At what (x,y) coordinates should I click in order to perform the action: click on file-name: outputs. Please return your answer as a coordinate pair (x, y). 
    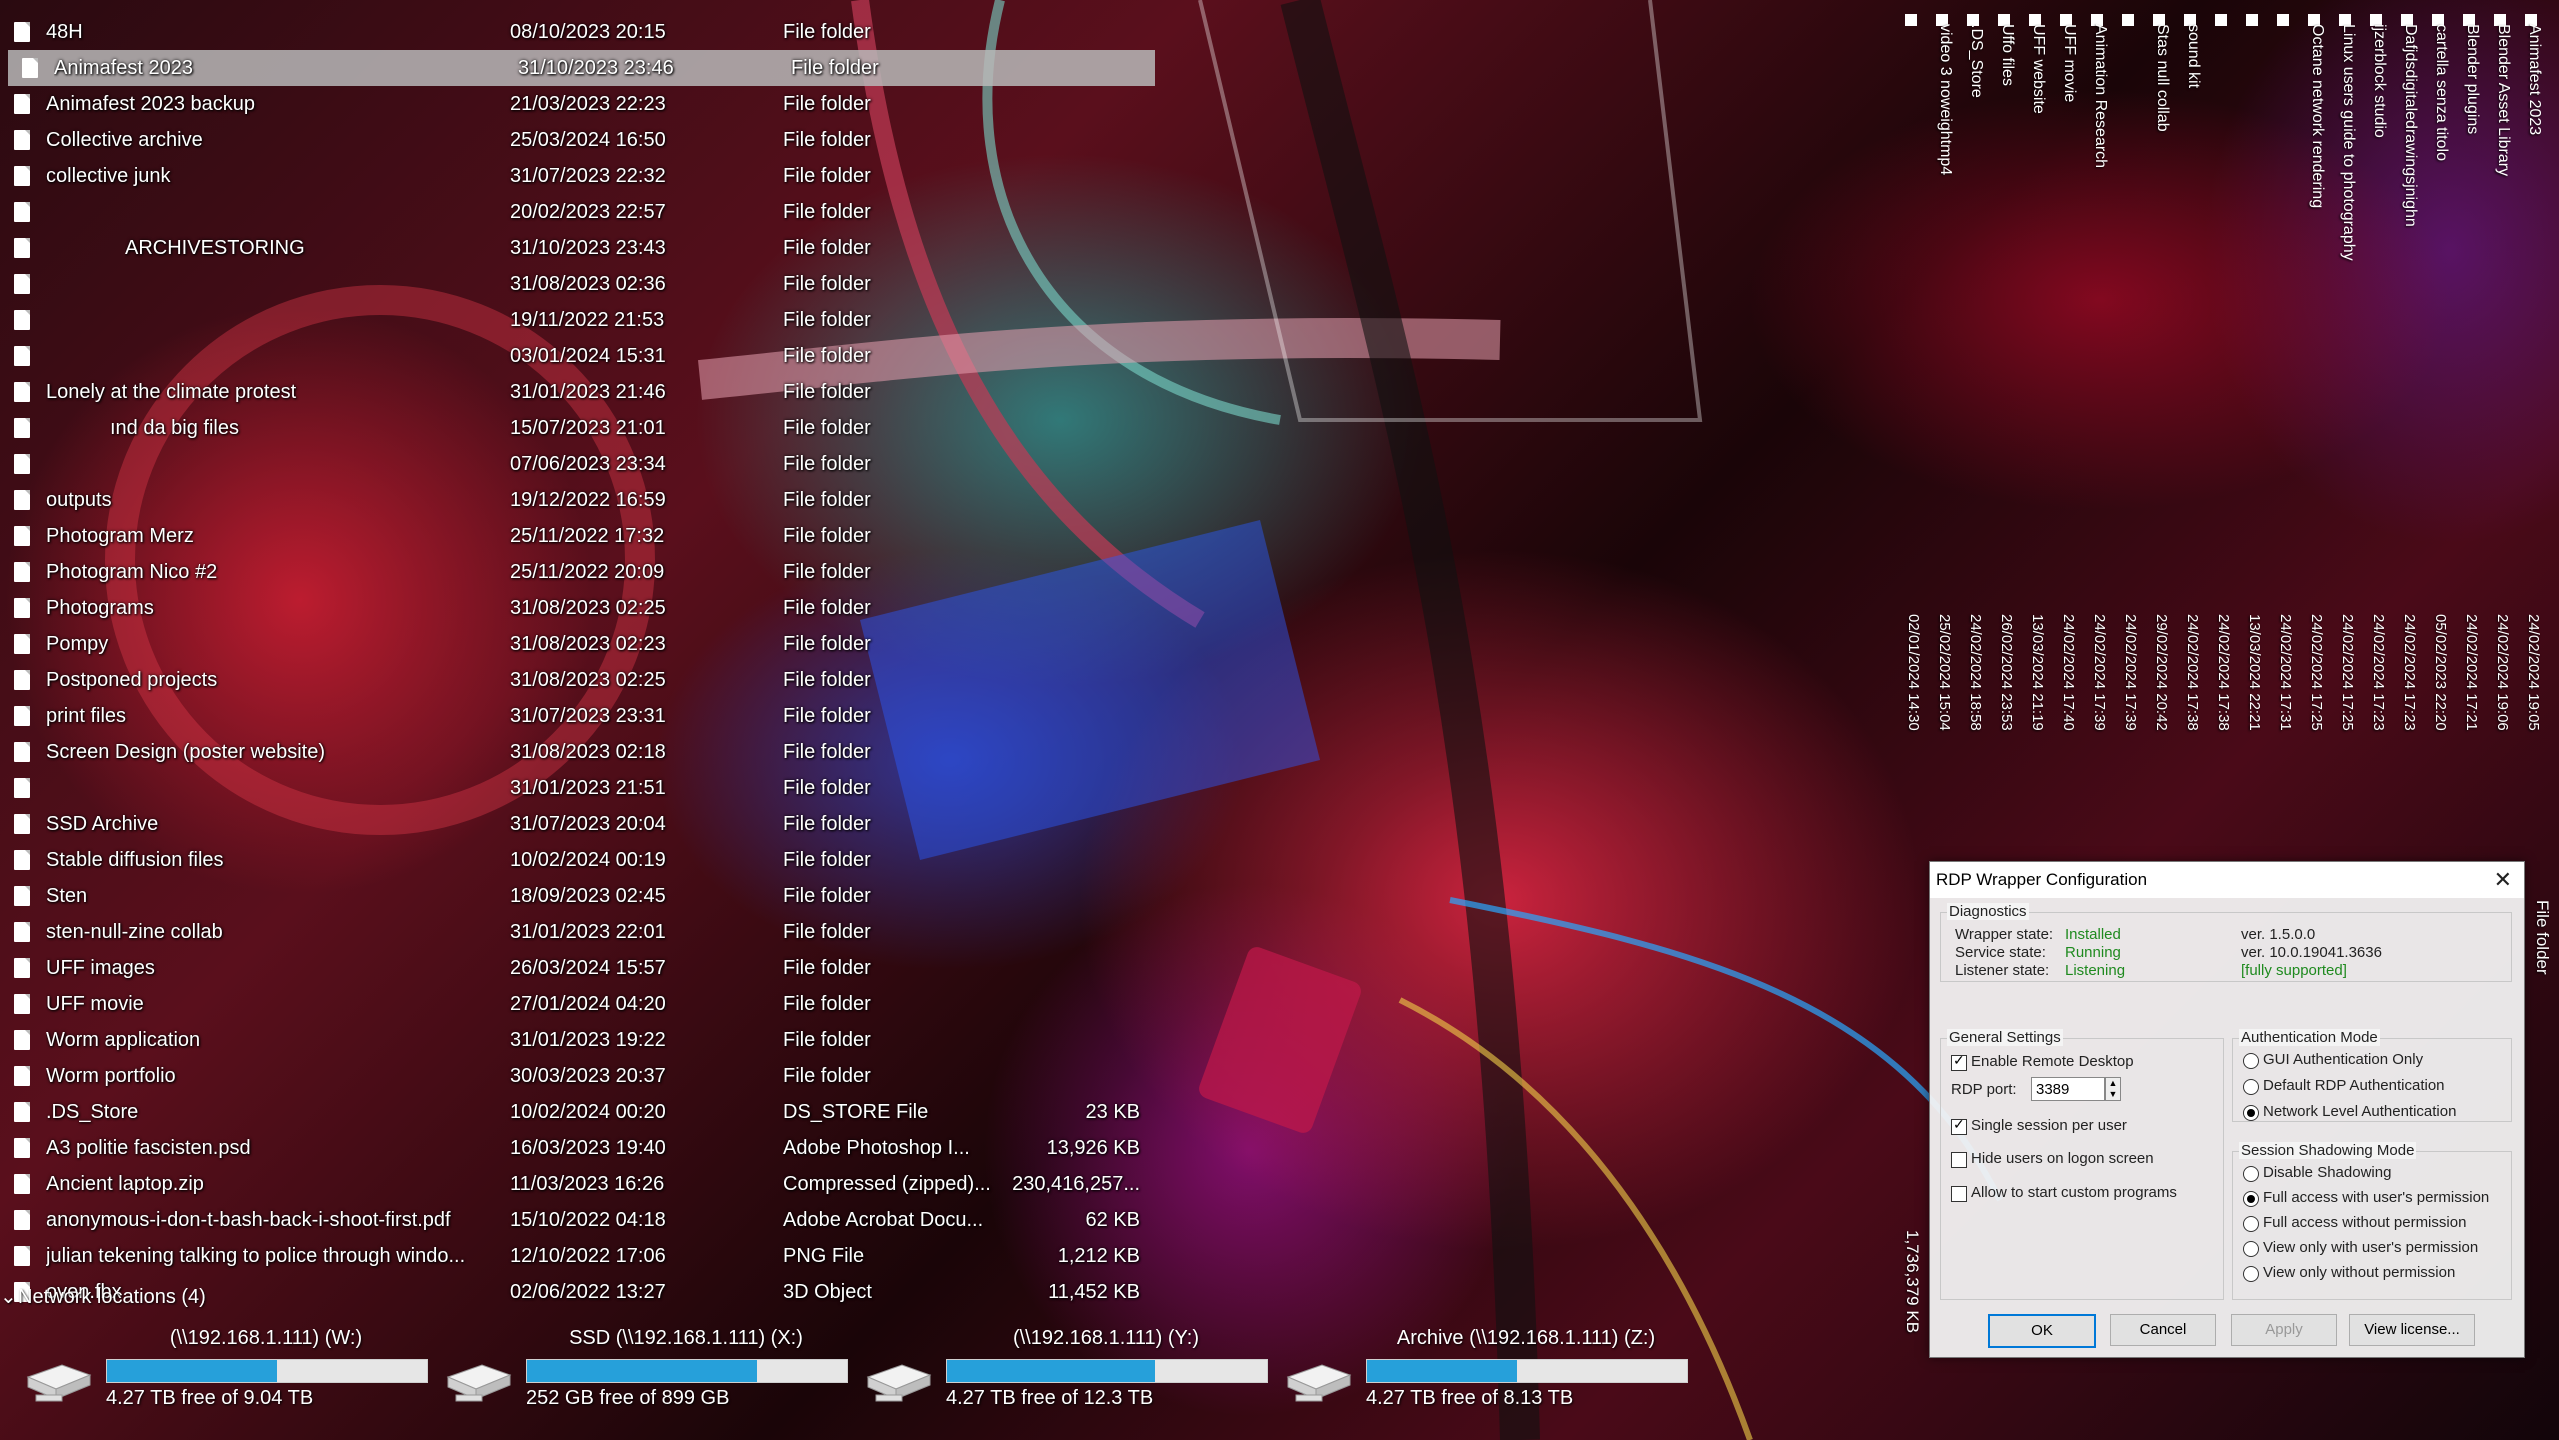
    Looking at the image, I should click on (79, 500).